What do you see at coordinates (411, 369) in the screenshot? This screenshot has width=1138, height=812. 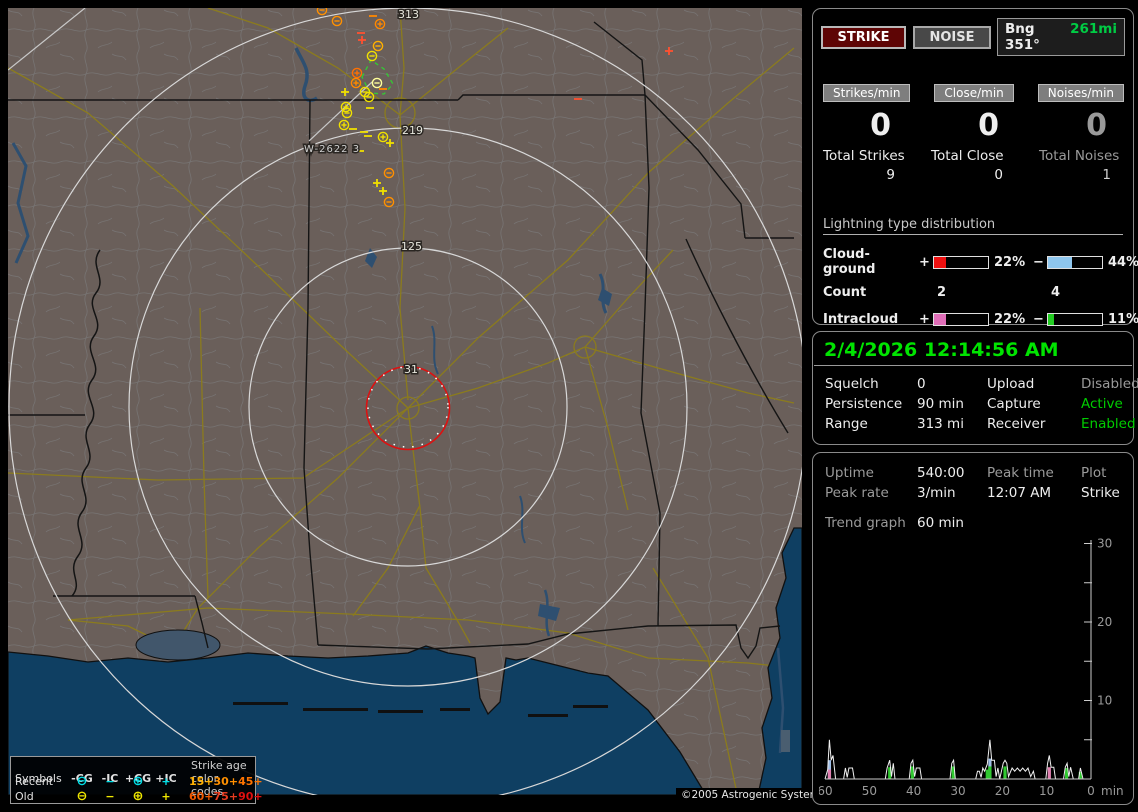 I see `ring-label: 31` at bounding box center [411, 369].